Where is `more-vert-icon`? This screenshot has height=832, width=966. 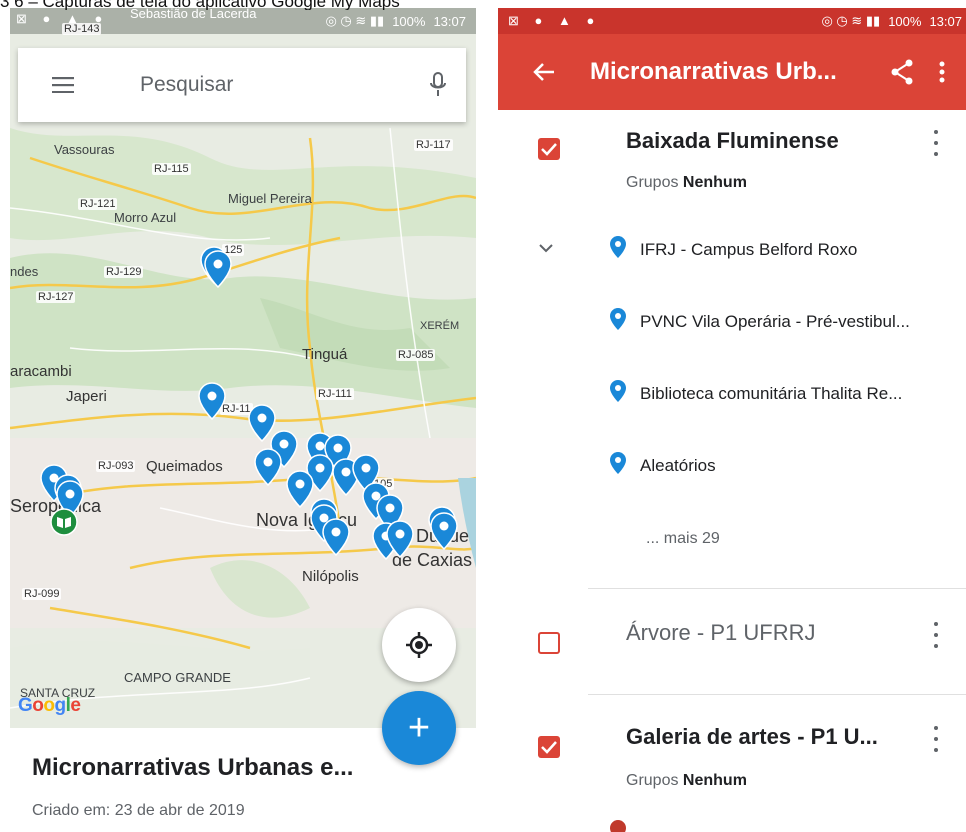
more-vert-icon is located at coordinates (942, 72).